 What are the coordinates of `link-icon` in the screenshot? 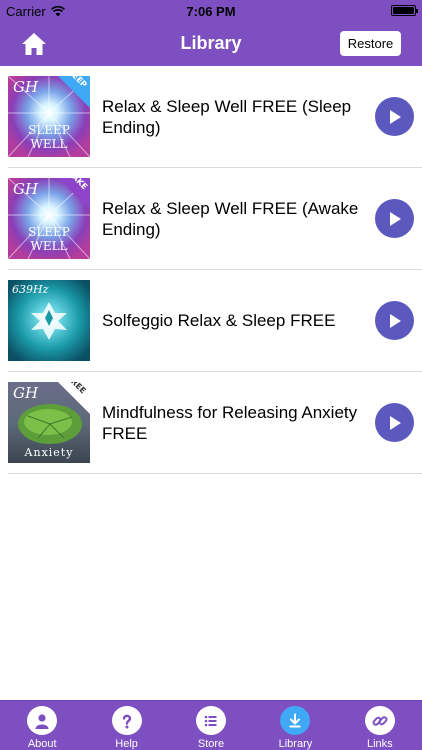 It's located at (379, 720).